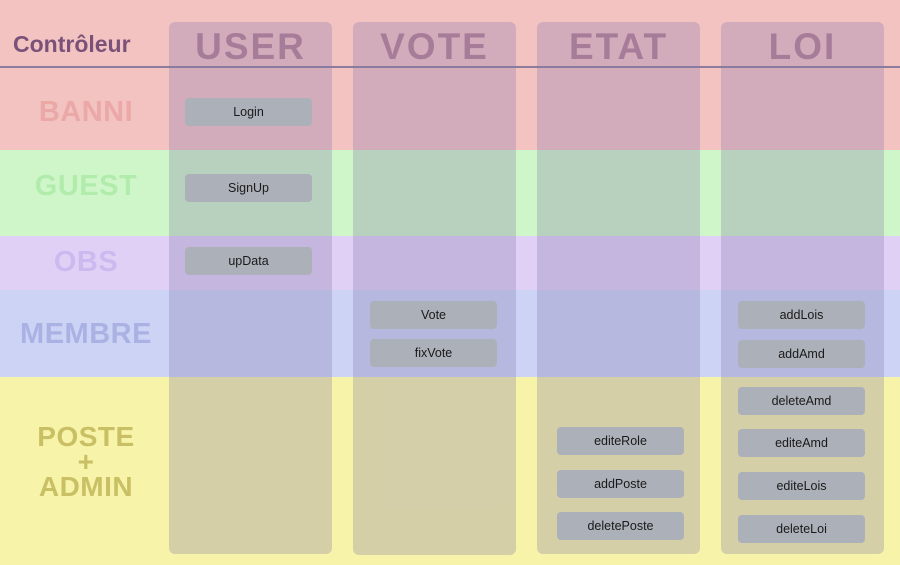  I want to click on column-header-loi: LOI, so click(802, 46).